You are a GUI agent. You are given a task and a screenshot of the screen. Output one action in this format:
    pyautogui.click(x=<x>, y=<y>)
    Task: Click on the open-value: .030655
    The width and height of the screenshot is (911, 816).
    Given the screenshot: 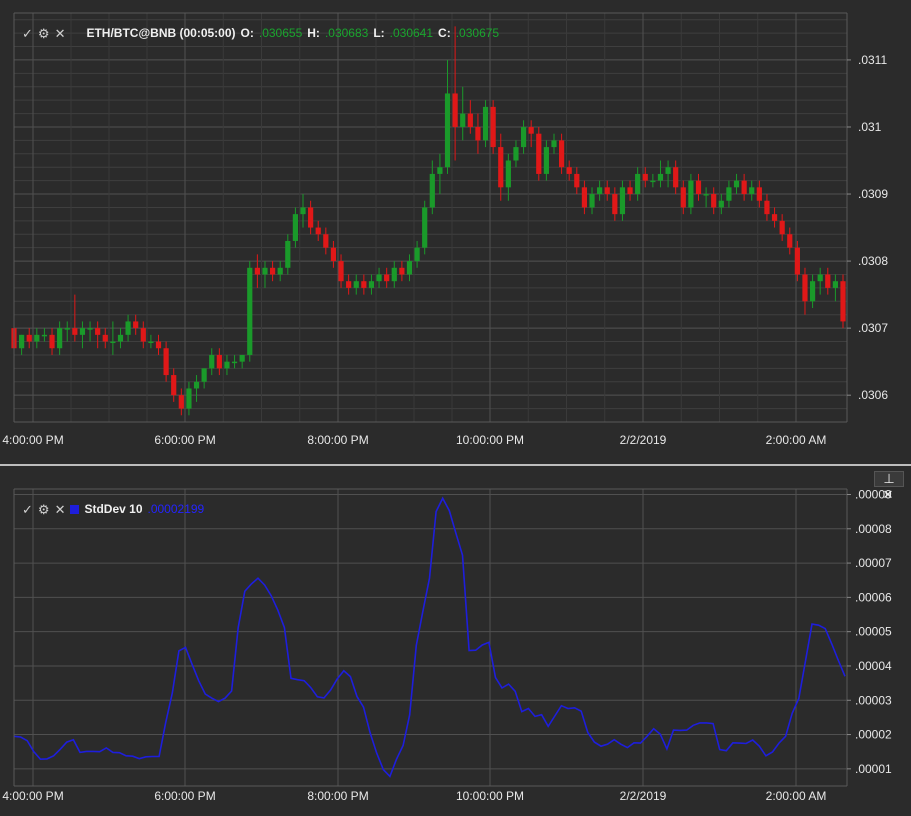 What is the action you would take?
    pyautogui.click(x=280, y=33)
    